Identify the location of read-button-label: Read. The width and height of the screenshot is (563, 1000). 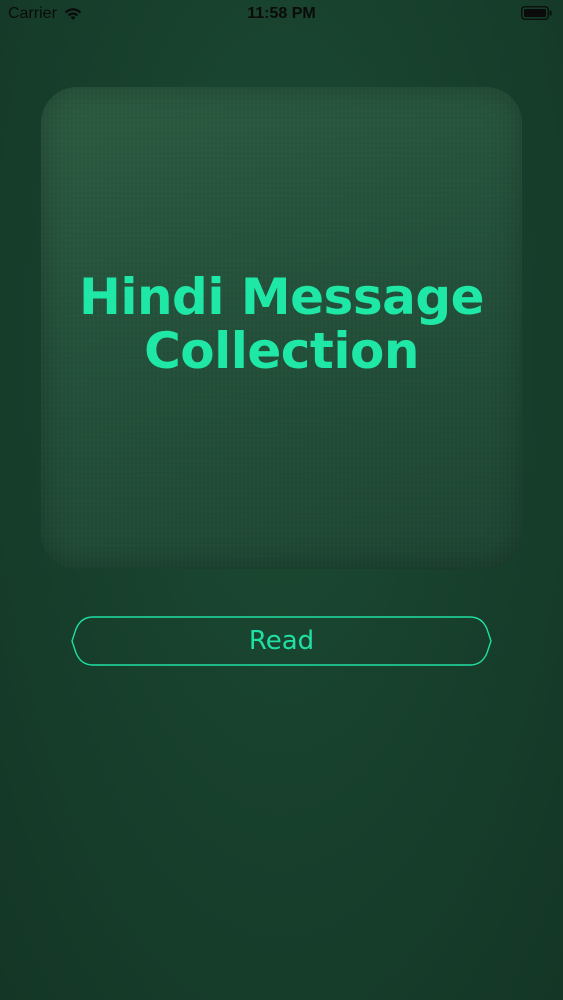
(281, 641).